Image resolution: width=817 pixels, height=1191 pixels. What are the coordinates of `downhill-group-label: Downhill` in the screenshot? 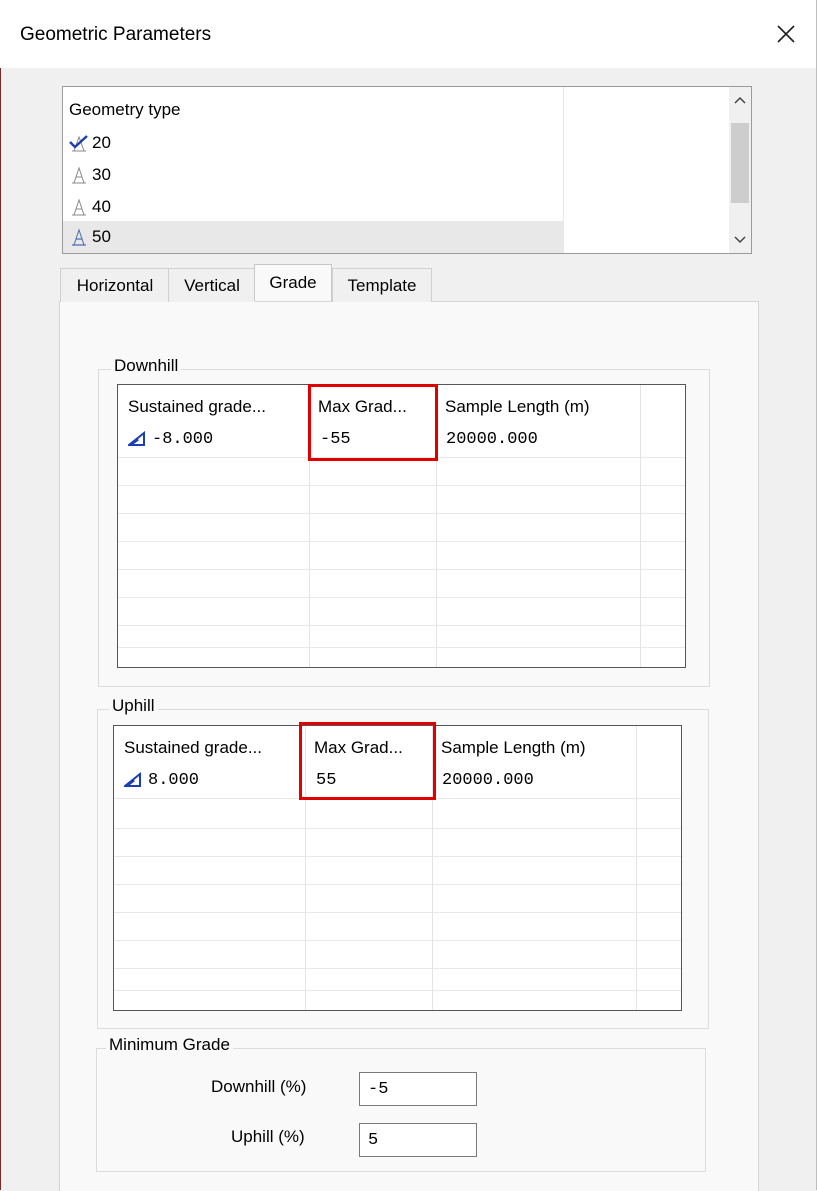 It's located at (146, 366).